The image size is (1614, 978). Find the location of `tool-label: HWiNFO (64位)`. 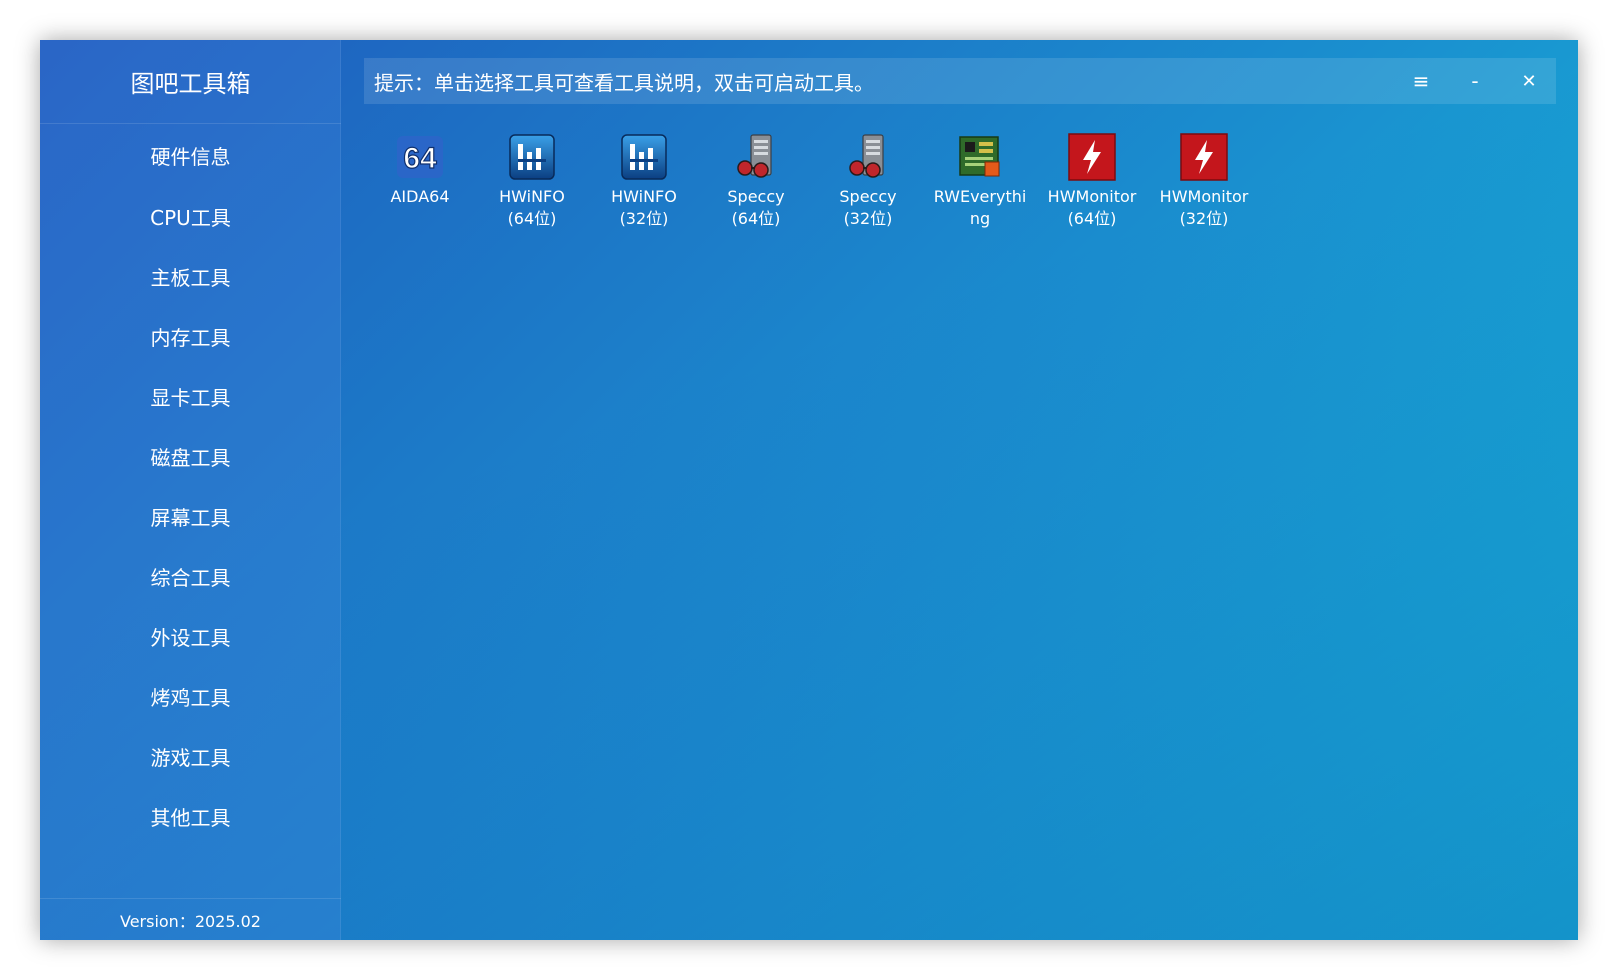

tool-label: HWiNFO (64位) is located at coordinates (532, 208).